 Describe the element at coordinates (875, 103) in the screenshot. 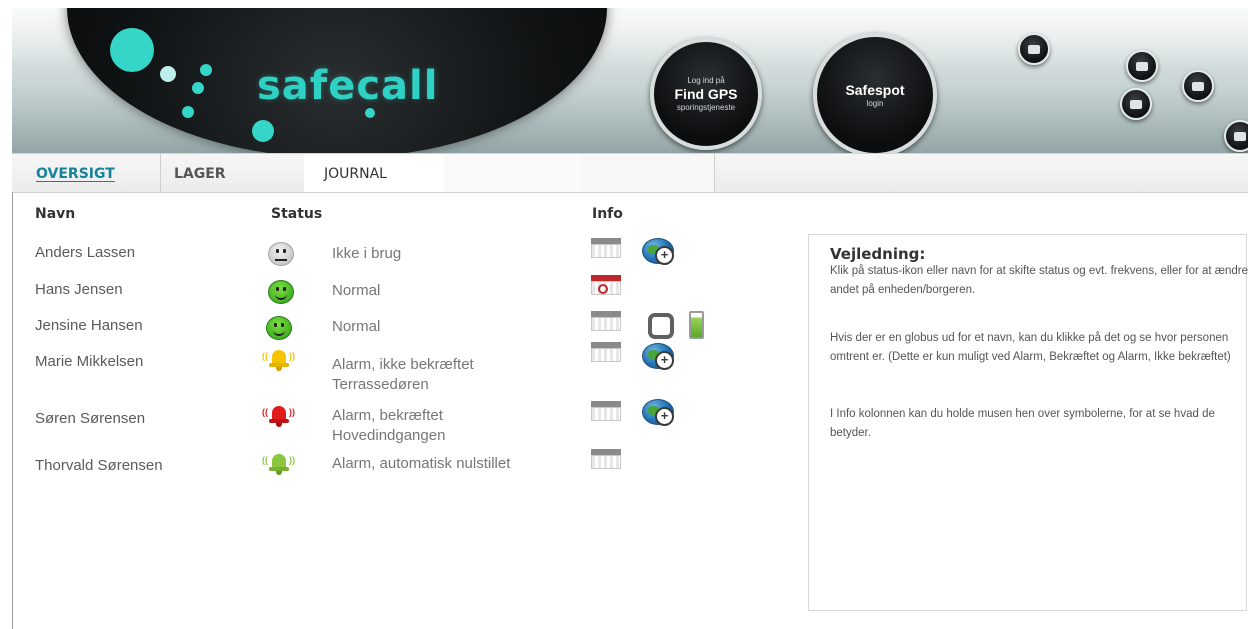

I see `safespot-button-sub: login` at that location.